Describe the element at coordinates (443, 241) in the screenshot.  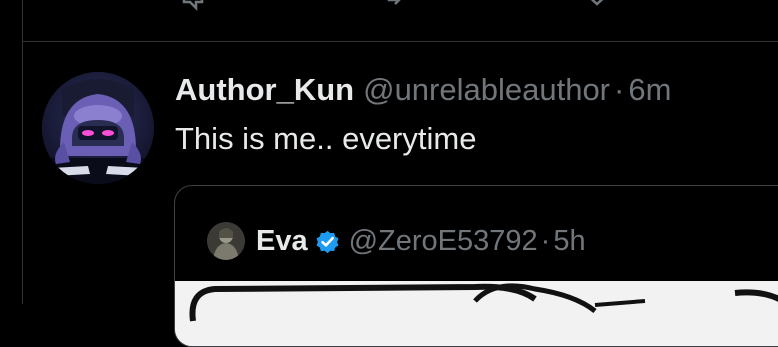
I see `quoted-author-handle: @ZeroE53792` at that location.